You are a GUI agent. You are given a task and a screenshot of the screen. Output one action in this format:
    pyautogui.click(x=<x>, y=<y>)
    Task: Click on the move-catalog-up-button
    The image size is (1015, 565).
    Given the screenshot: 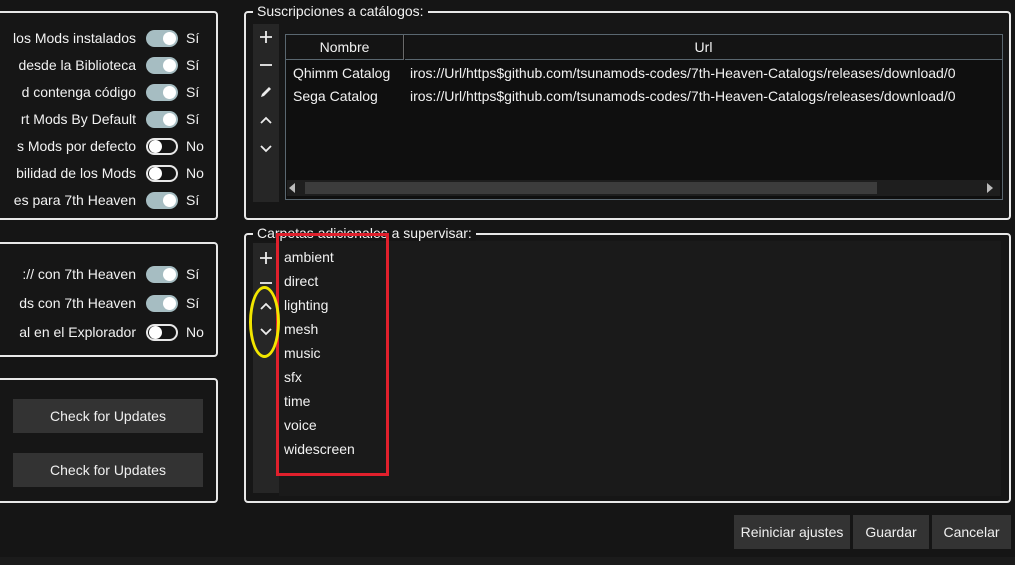 What is the action you would take?
    pyautogui.click(x=266, y=120)
    